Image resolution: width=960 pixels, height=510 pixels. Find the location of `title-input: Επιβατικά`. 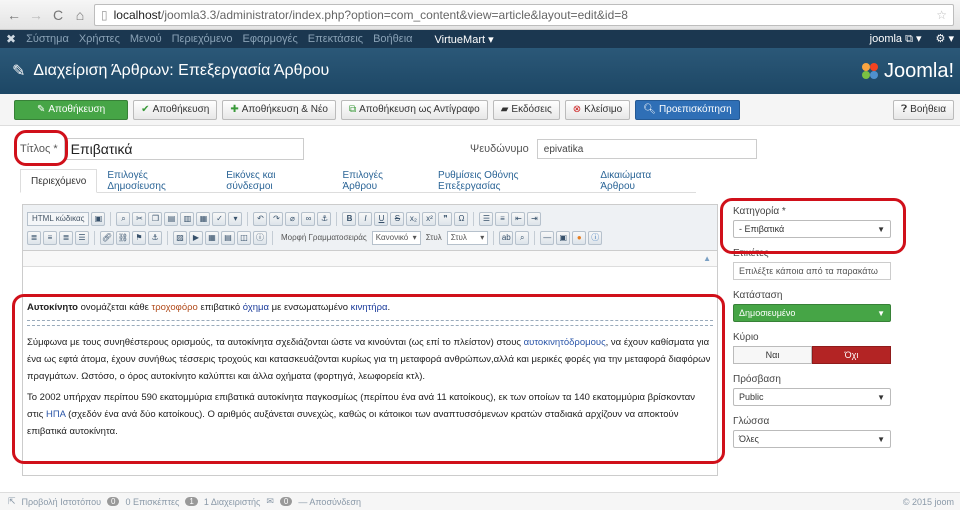

title-input: Επιβατικά is located at coordinates (183, 149).